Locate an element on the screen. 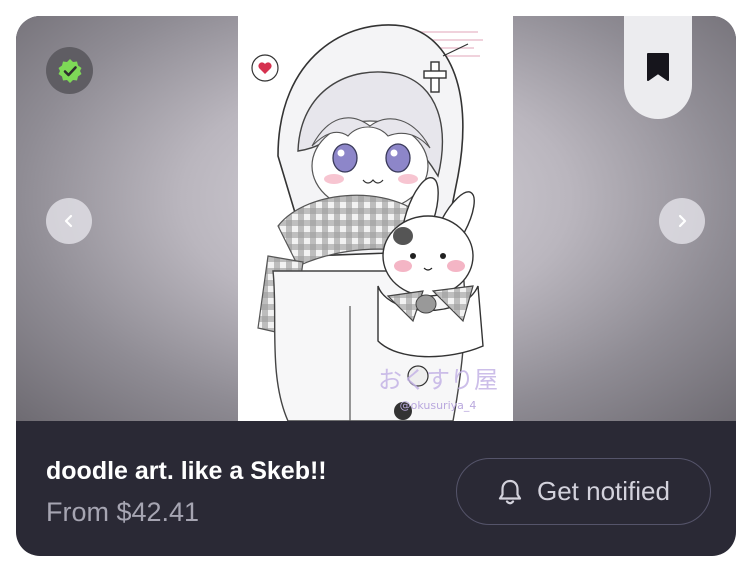  bookmark-button is located at coordinates (658, 67).